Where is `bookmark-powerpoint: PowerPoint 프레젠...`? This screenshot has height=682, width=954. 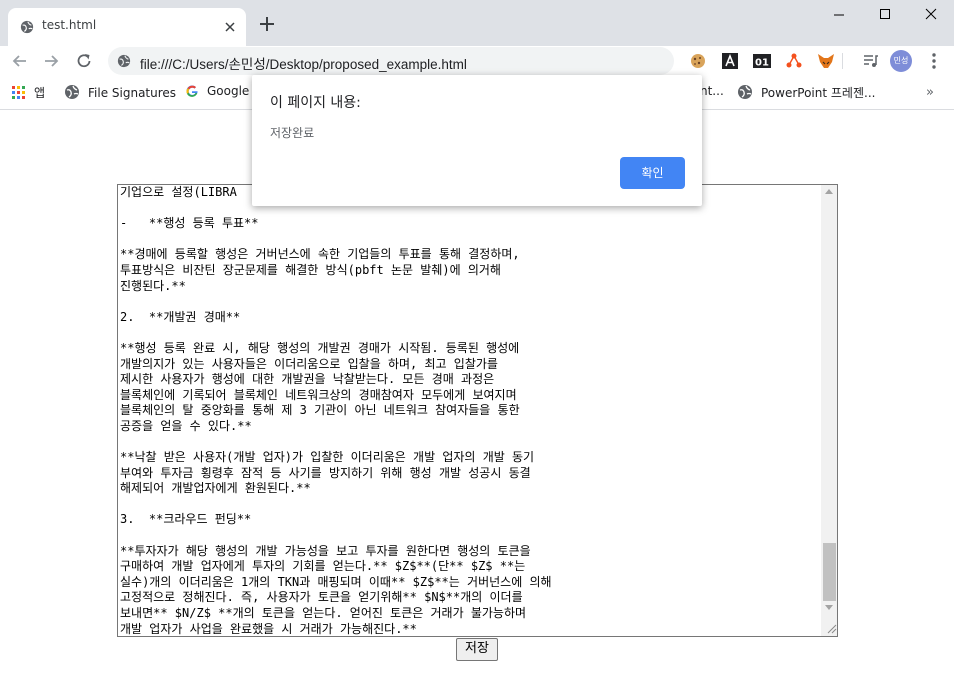 bookmark-powerpoint: PowerPoint 프레젠... is located at coordinates (806, 93).